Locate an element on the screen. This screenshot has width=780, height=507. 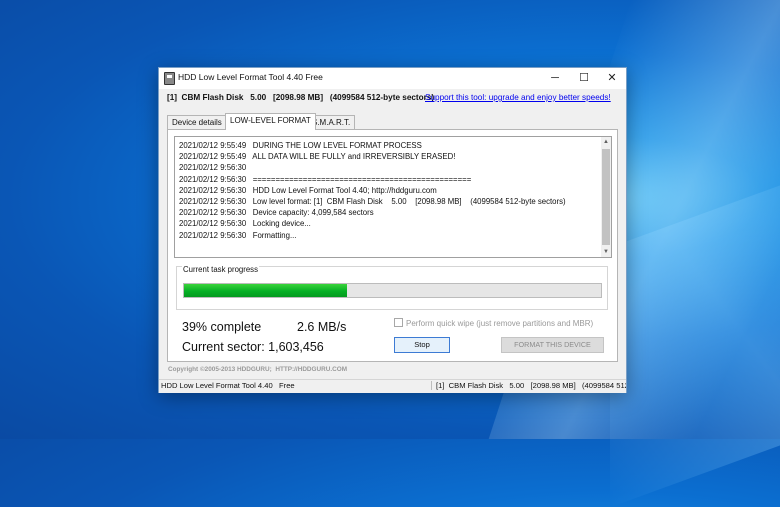
progress-group: Current task progress is located at coordinates (392, 287).